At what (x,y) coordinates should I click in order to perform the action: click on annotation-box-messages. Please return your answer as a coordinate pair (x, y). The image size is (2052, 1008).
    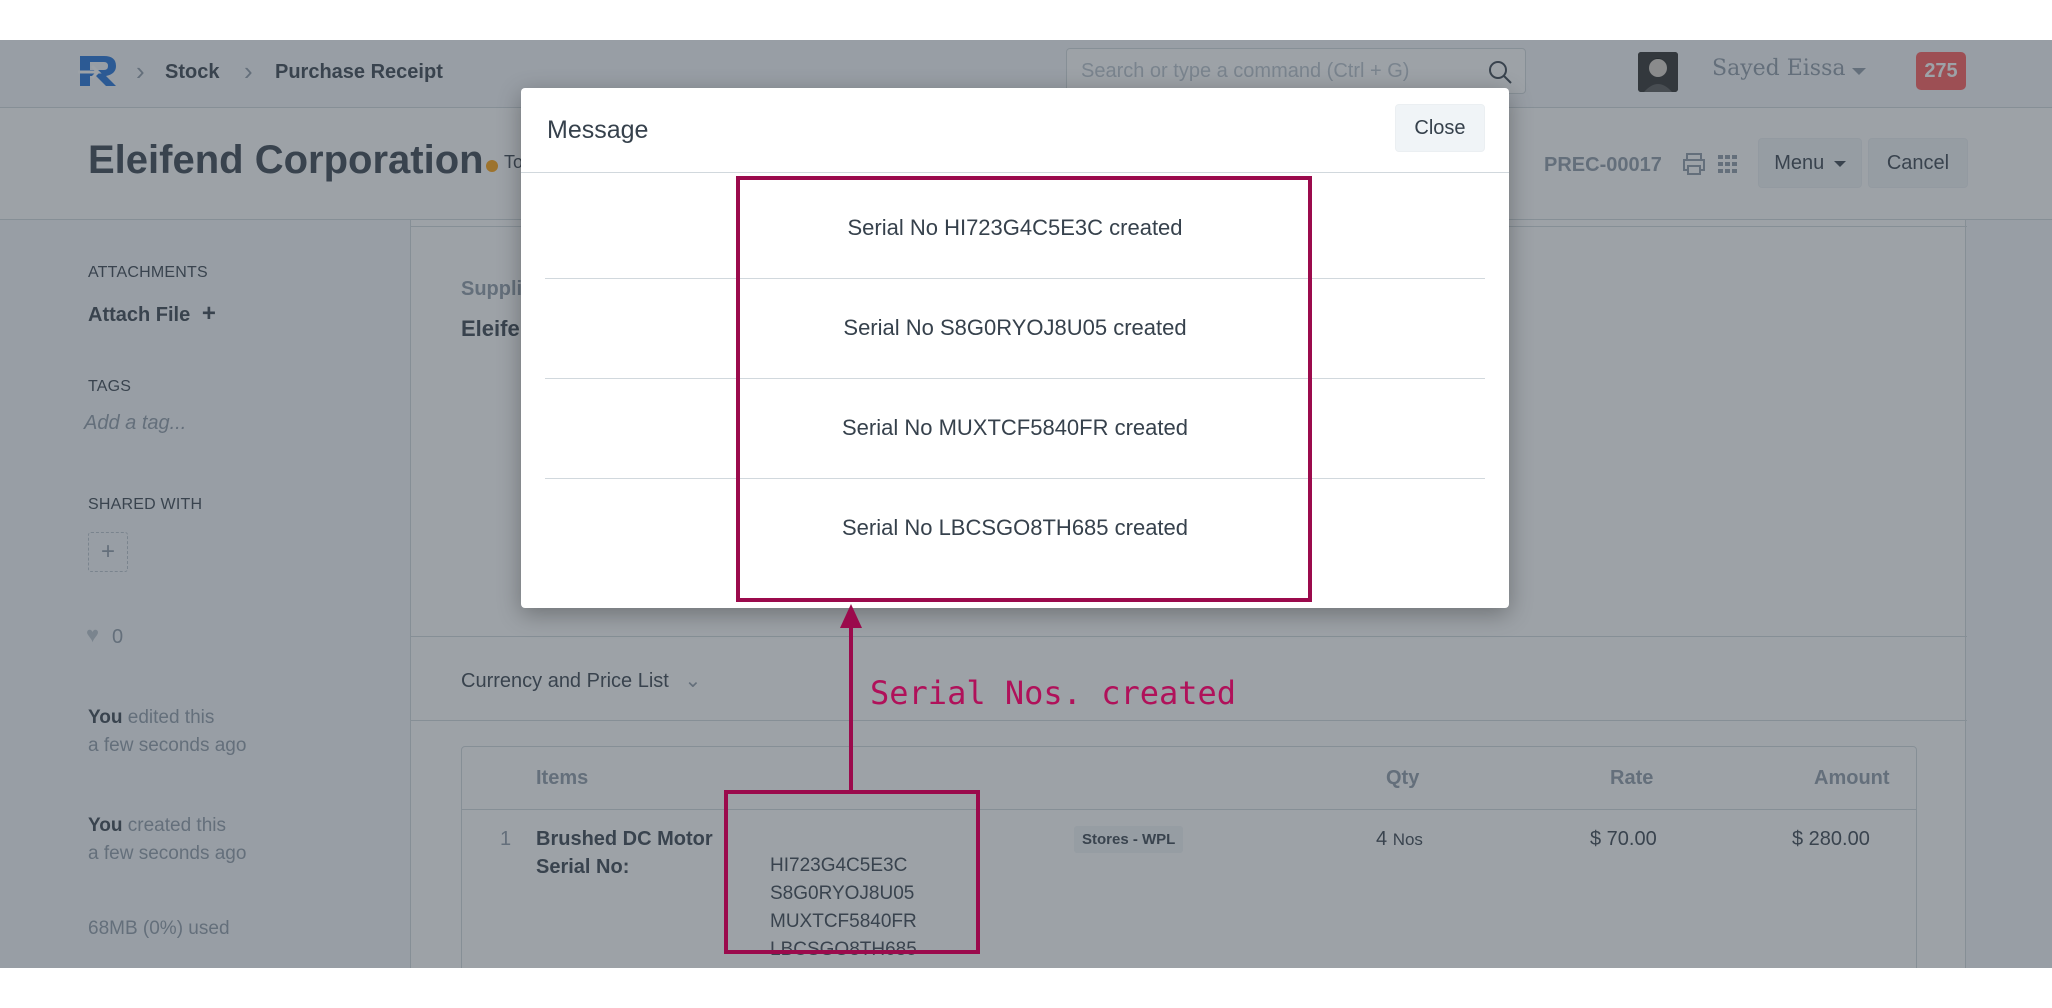
    Looking at the image, I should click on (1024, 389).